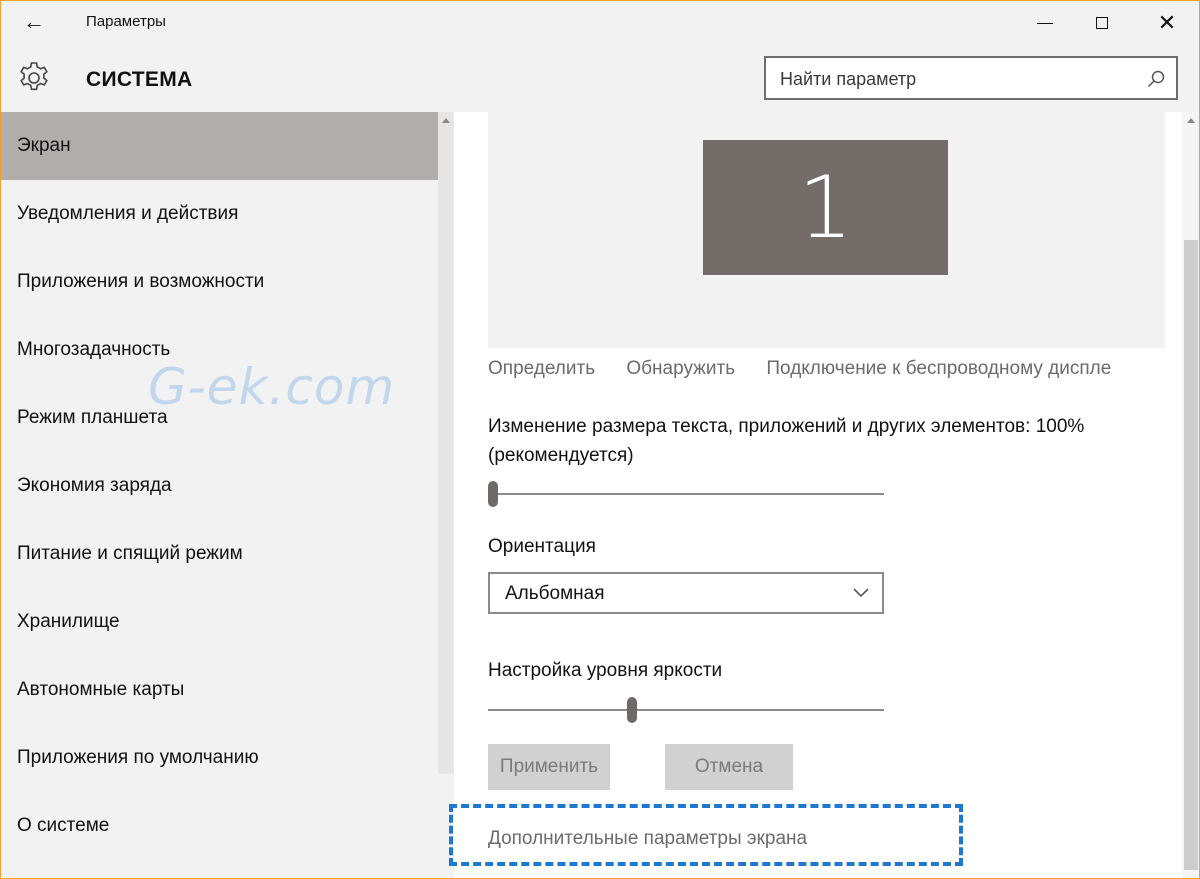 The height and width of the screenshot is (879, 1200). I want to click on header: СИСТЕМА, so click(600, 79).